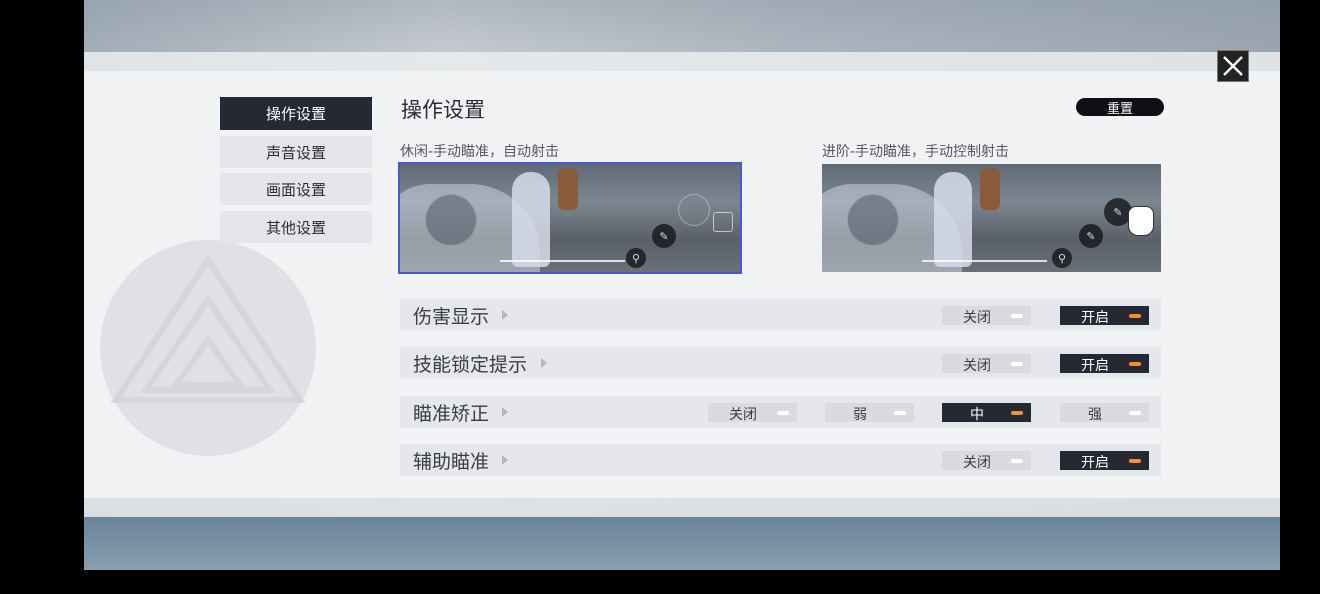  What do you see at coordinates (780, 315) in the screenshot?
I see `setting-row-damage-display: 伤害显示 关闭 开启` at bounding box center [780, 315].